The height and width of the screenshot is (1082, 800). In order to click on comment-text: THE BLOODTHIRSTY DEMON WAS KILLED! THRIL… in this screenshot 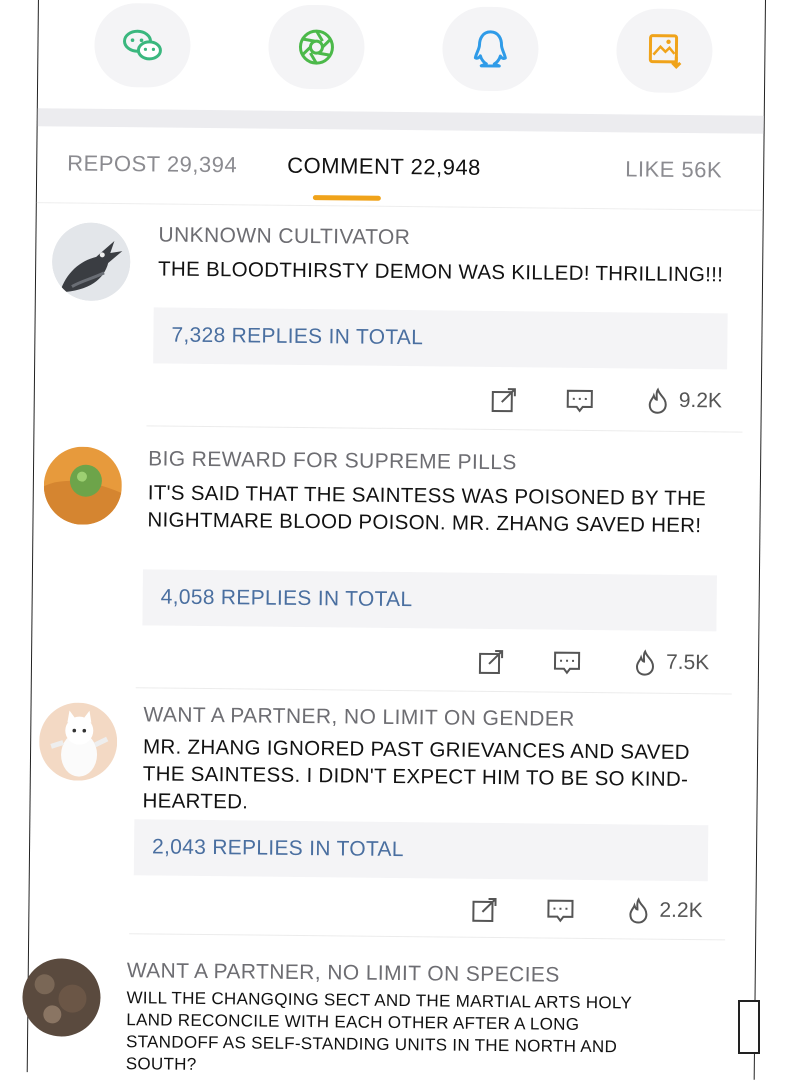, I will do `click(441, 272)`.